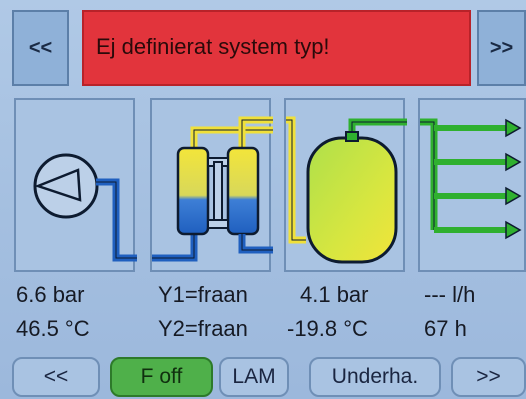 The image size is (526, 399). Describe the element at coordinates (161, 377) in the screenshot. I see `f-off-button: F off` at that location.